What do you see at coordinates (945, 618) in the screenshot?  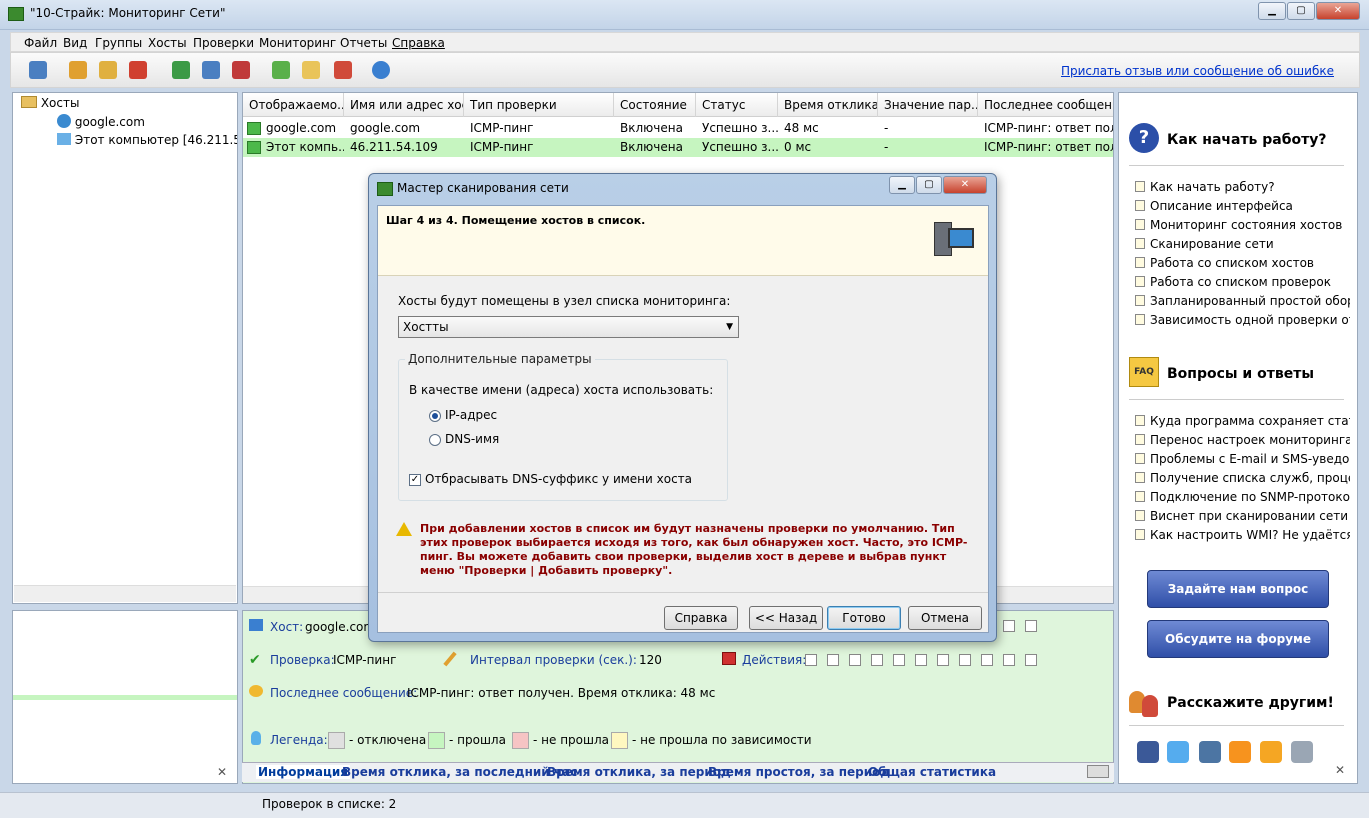 I see `cancel-button: Отмена` at bounding box center [945, 618].